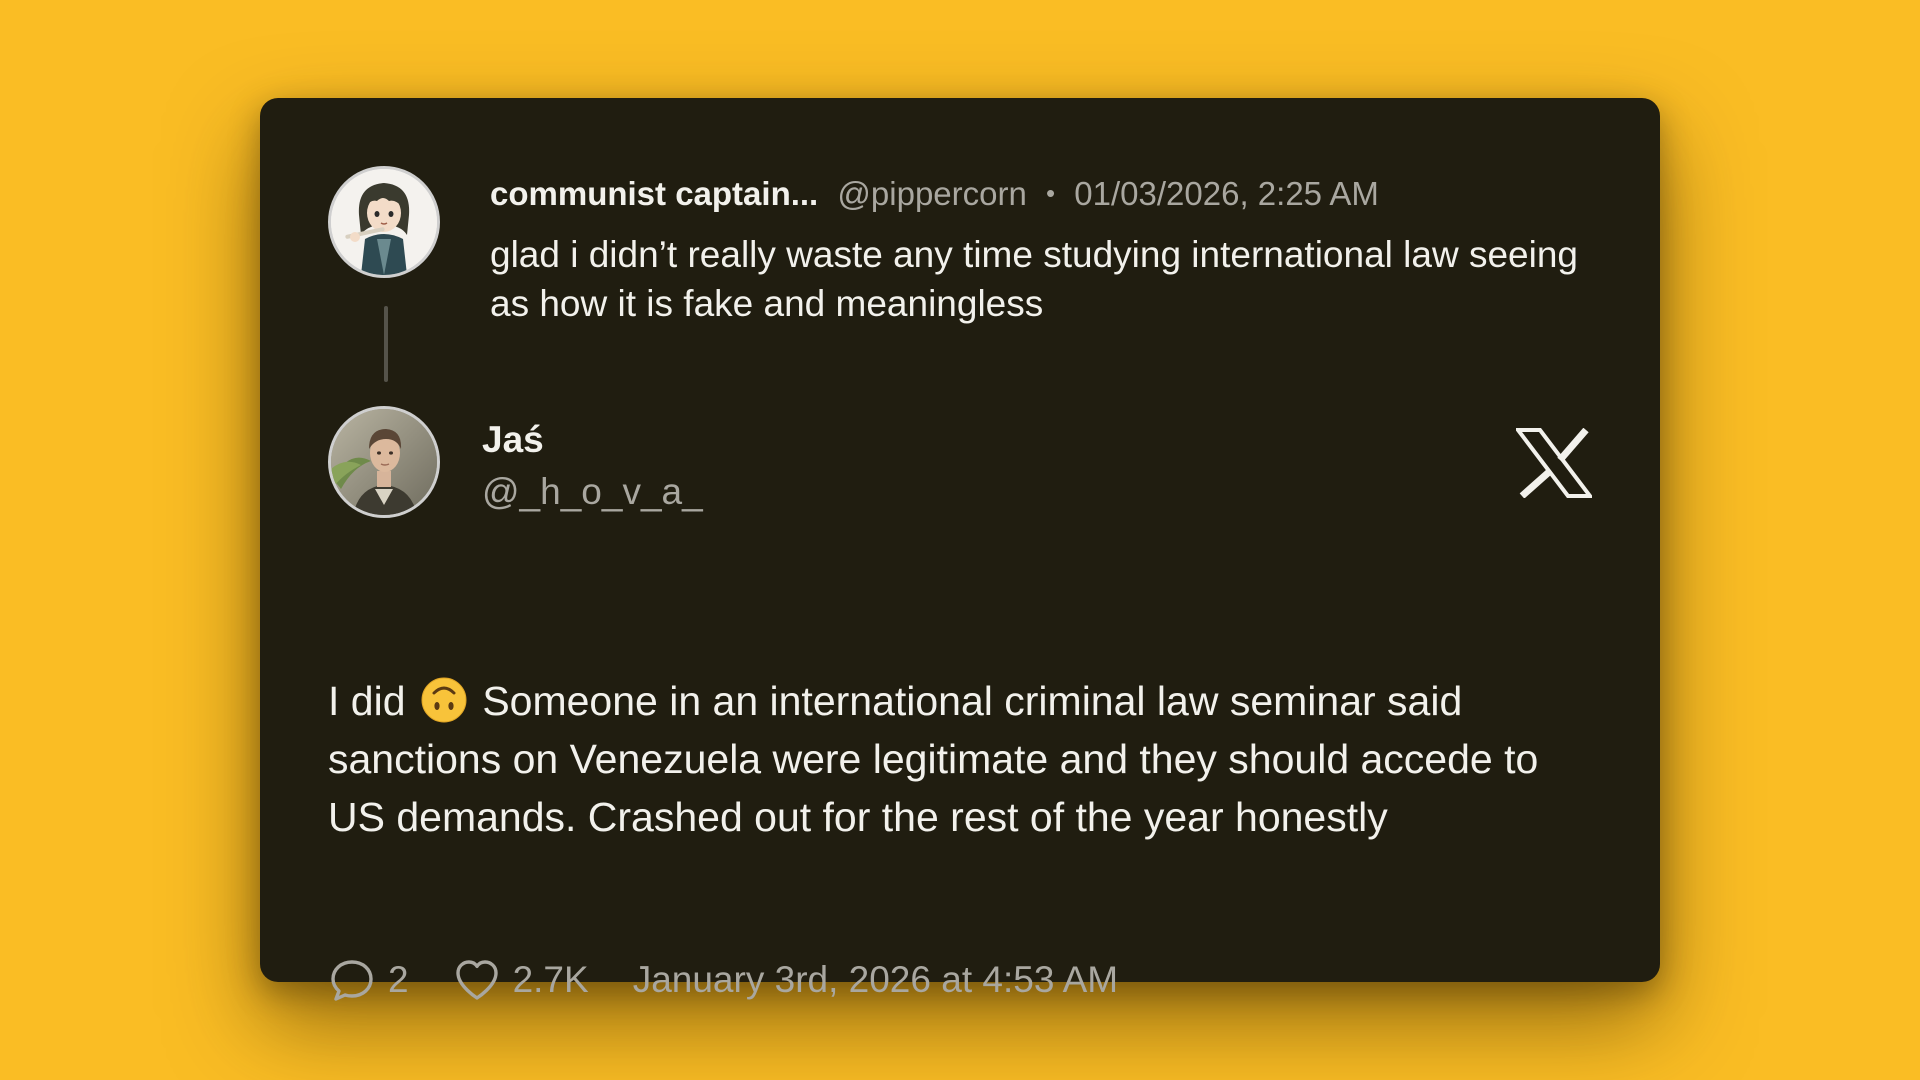 The height and width of the screenshot is (1080, 1920). I want to click on thread-connector-line, so click(386, 344).